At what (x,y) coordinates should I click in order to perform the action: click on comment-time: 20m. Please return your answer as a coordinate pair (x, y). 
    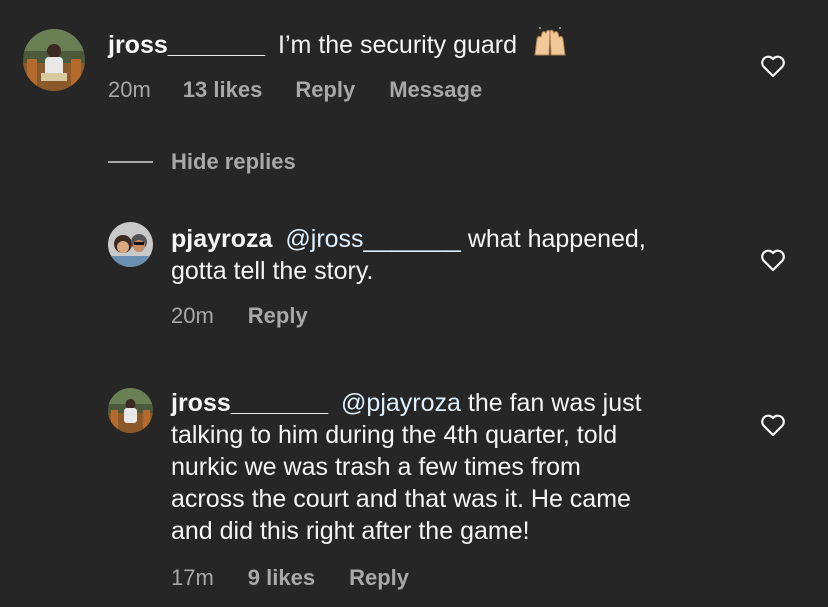
    Looking at the image, I should click on (129, 89).